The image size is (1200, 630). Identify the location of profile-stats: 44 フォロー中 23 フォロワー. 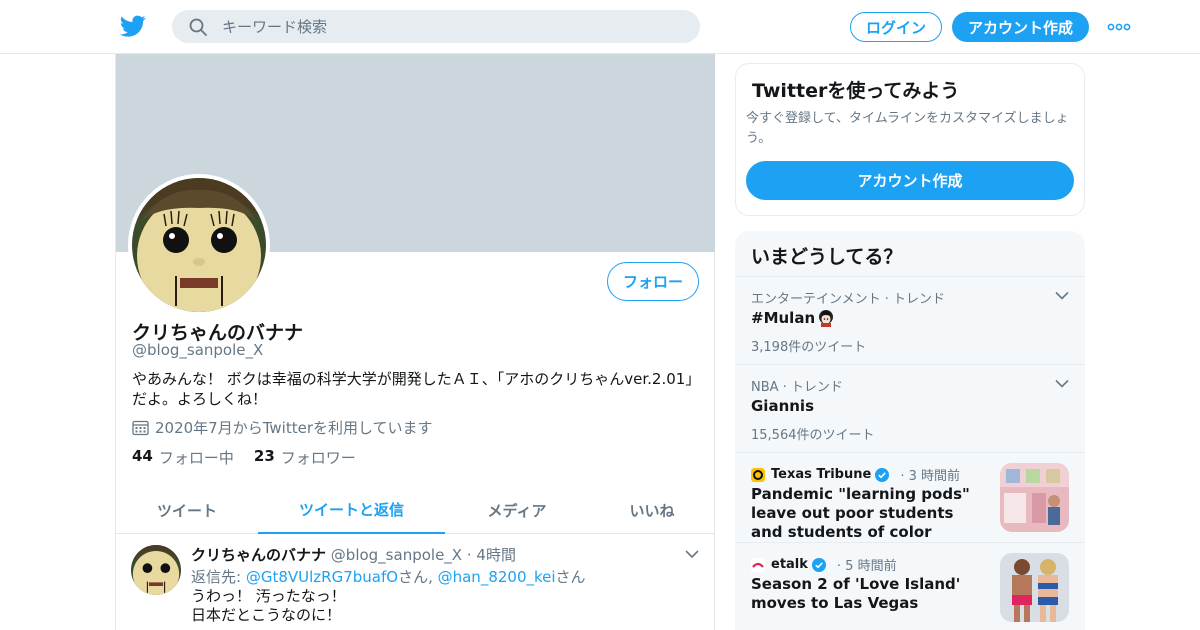
(254, 457).